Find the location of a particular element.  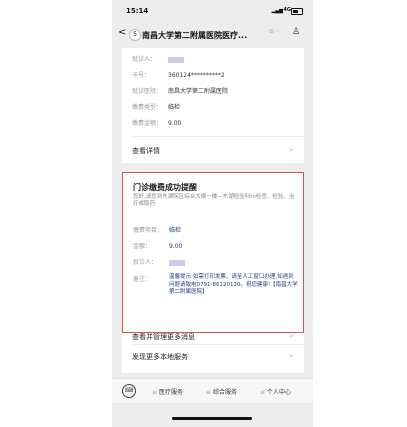

discover-services-link: 发现更多本地服务 > is located at coordinates (213, 357).